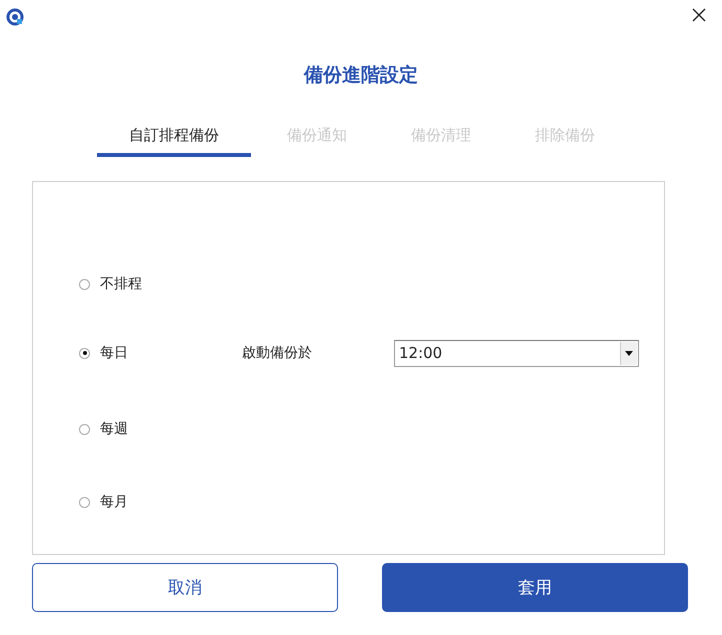  What do you see at coordinates (15, 17) in the screenshot?
I see `app-logo-icon` at bounding box center [15, 17].